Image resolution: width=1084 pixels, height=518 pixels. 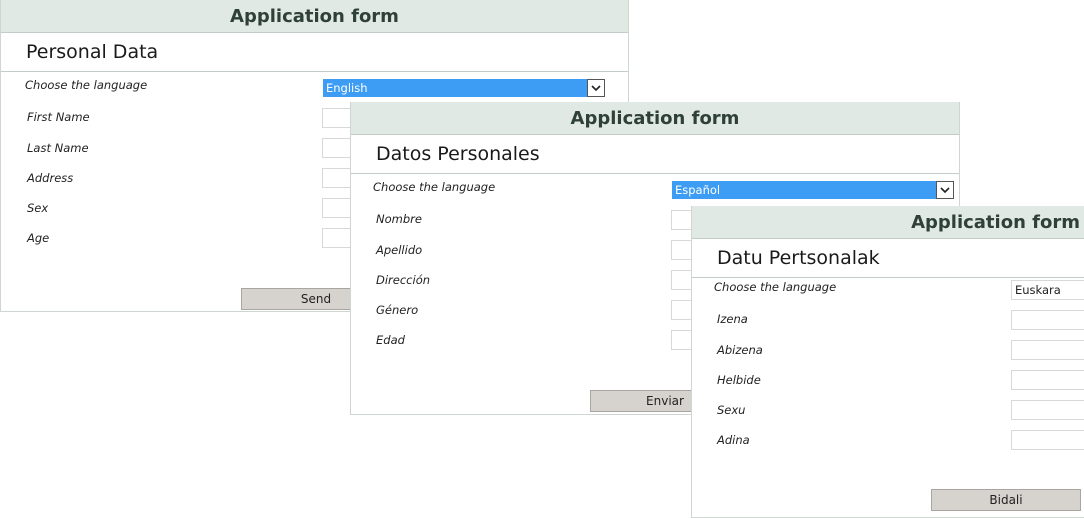 What do you see at coordinates (1006, 500) in the screenshot?
I see `bidali-button: Bidali` at bounding box center [1006, 500].